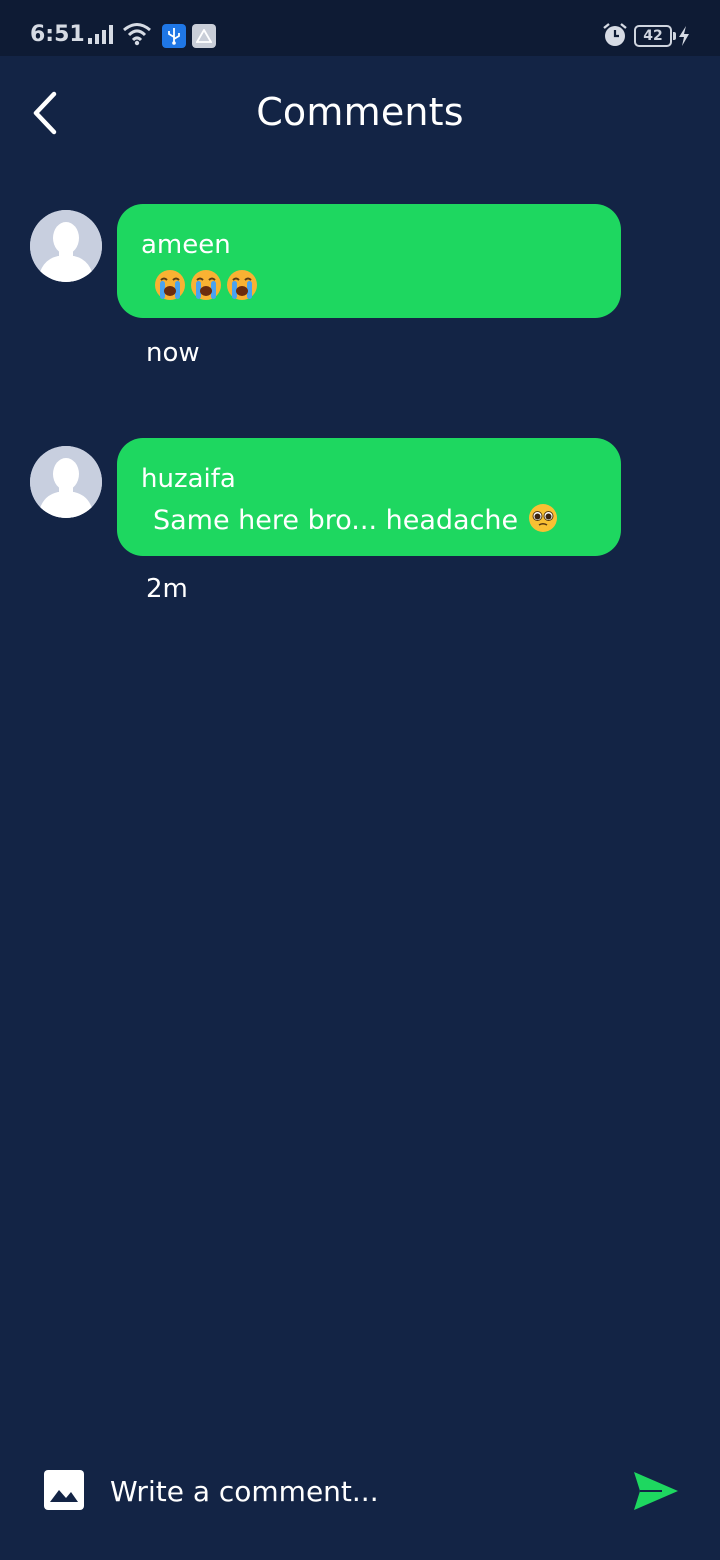  What do you see at coordinates (369, 245) in the screenshot?
I see `comment-author: ameen` at bounding box center [369, 245].